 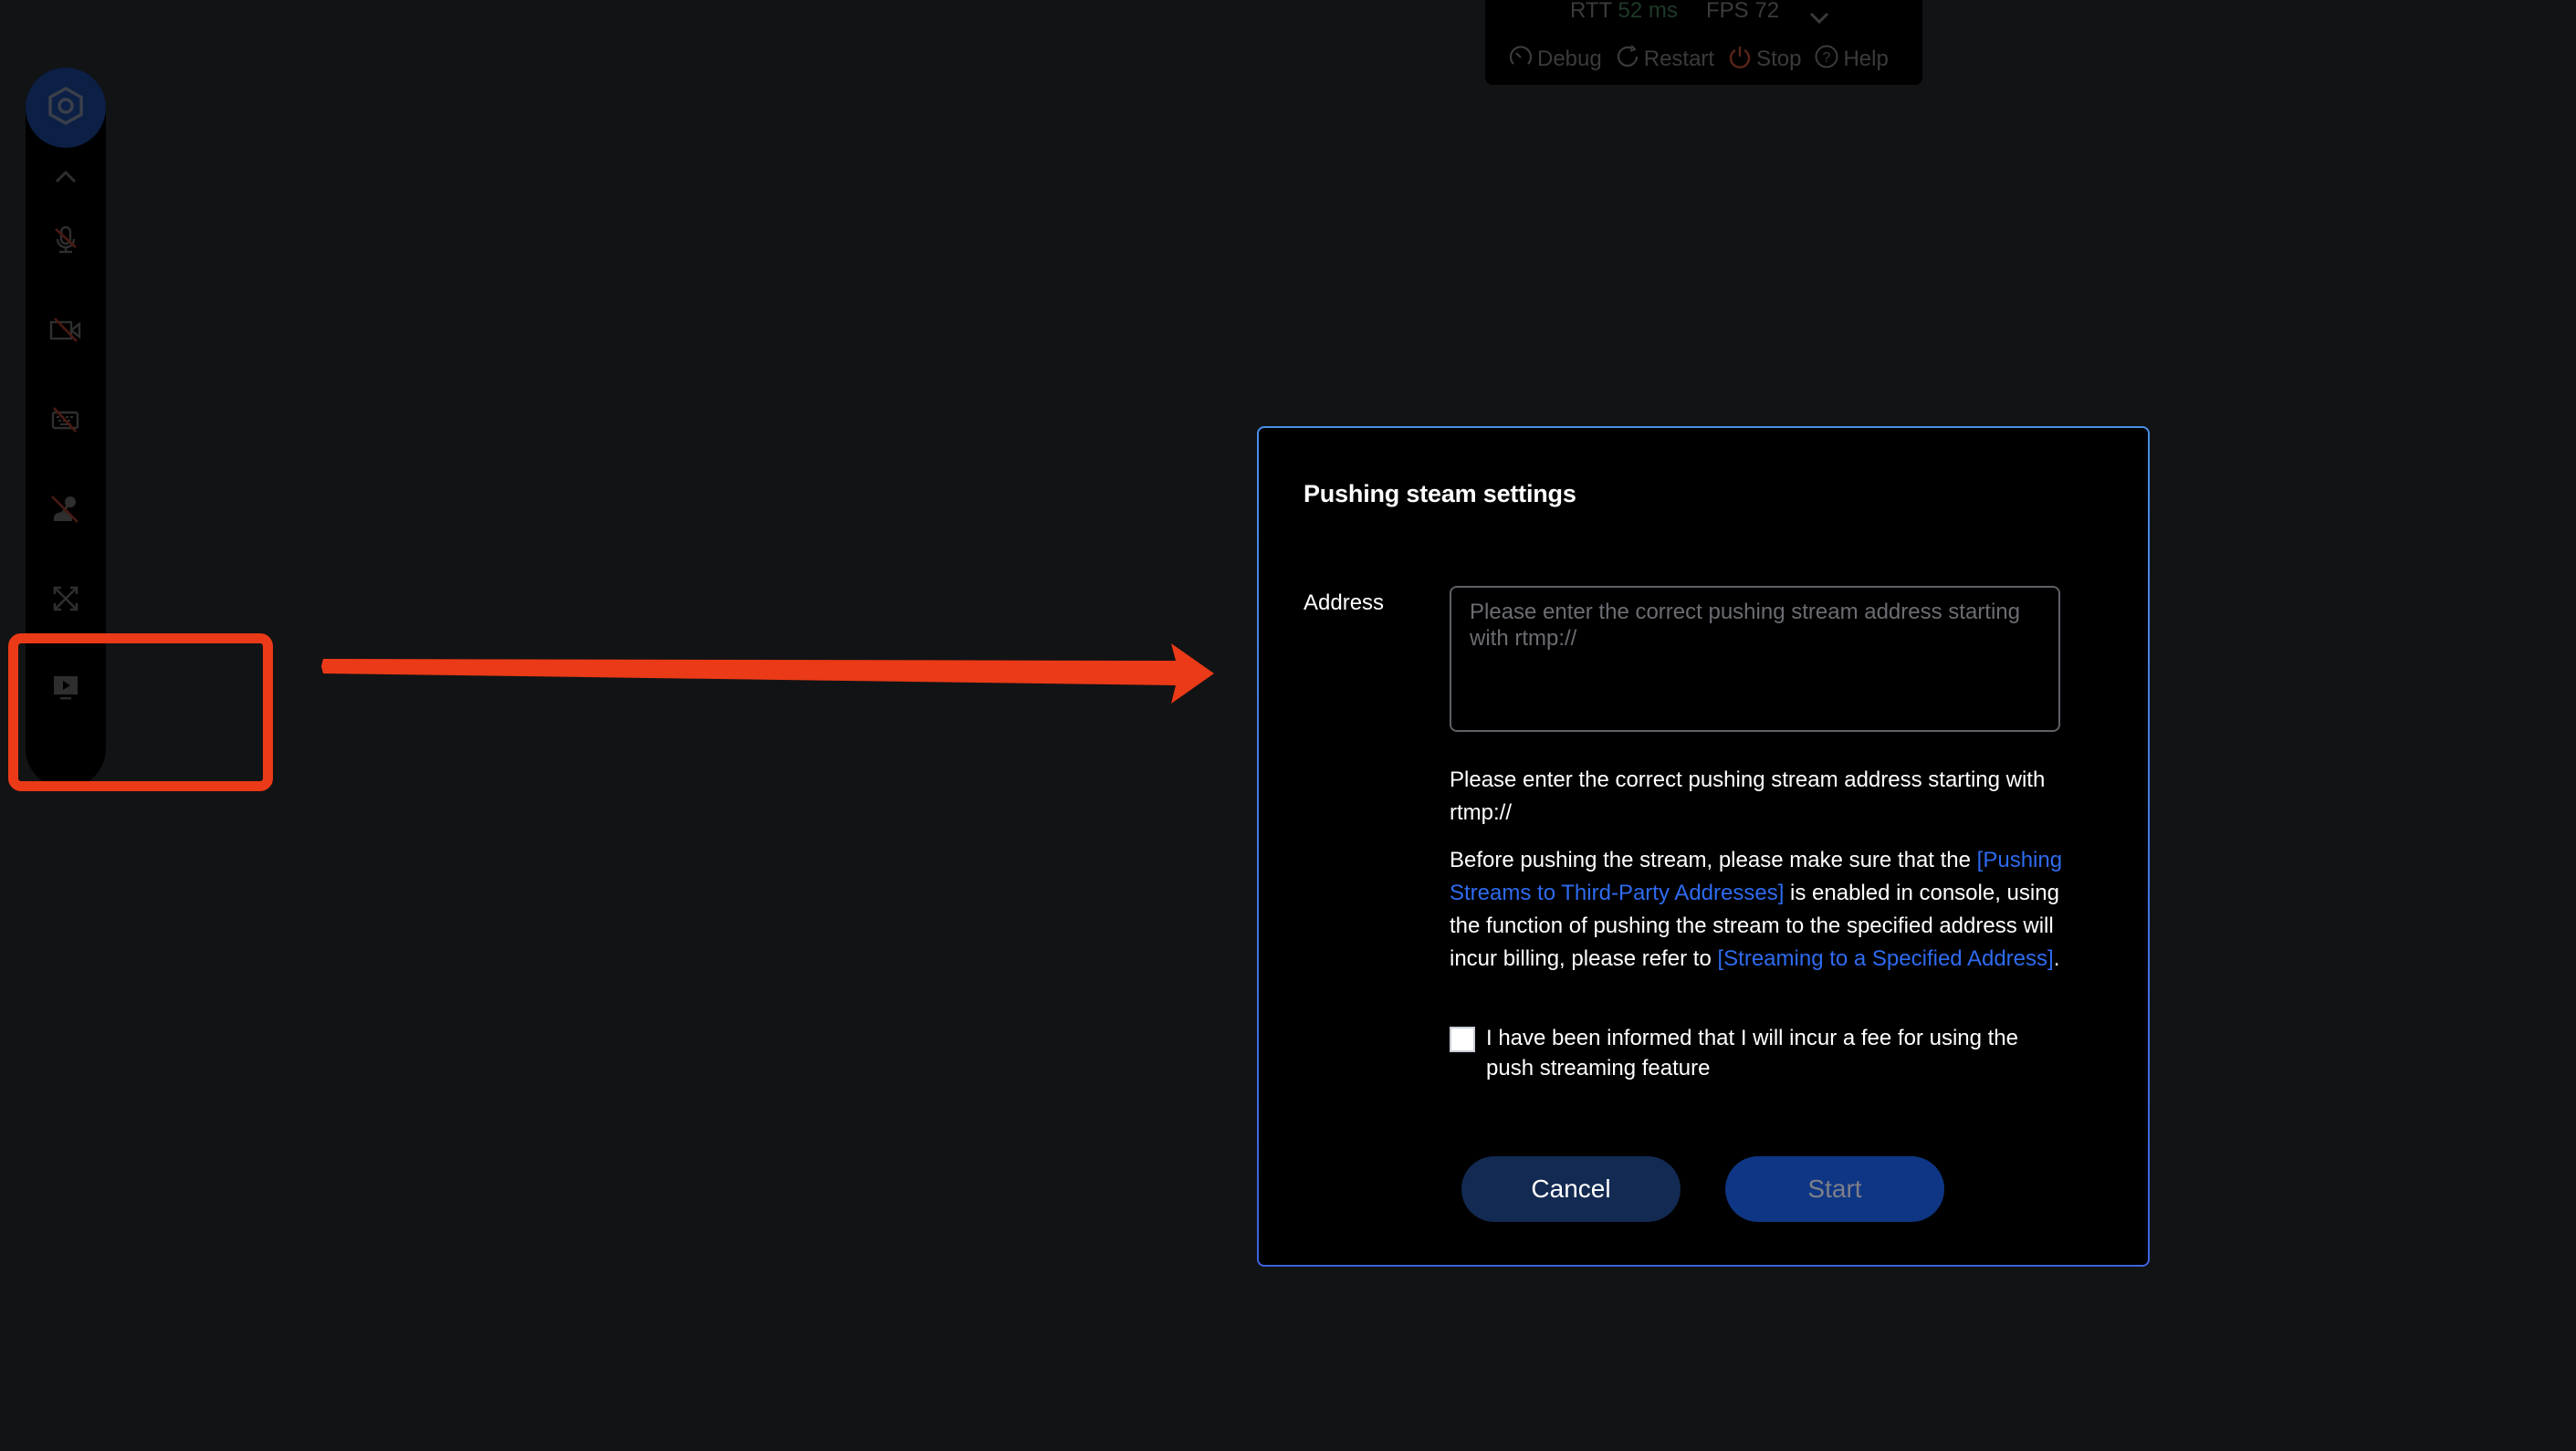 What do you see at coordinates (1440, 494) in the screenshot?
I see `dialog-title: Pushing steam settings` at bounding box center [1440, 494].